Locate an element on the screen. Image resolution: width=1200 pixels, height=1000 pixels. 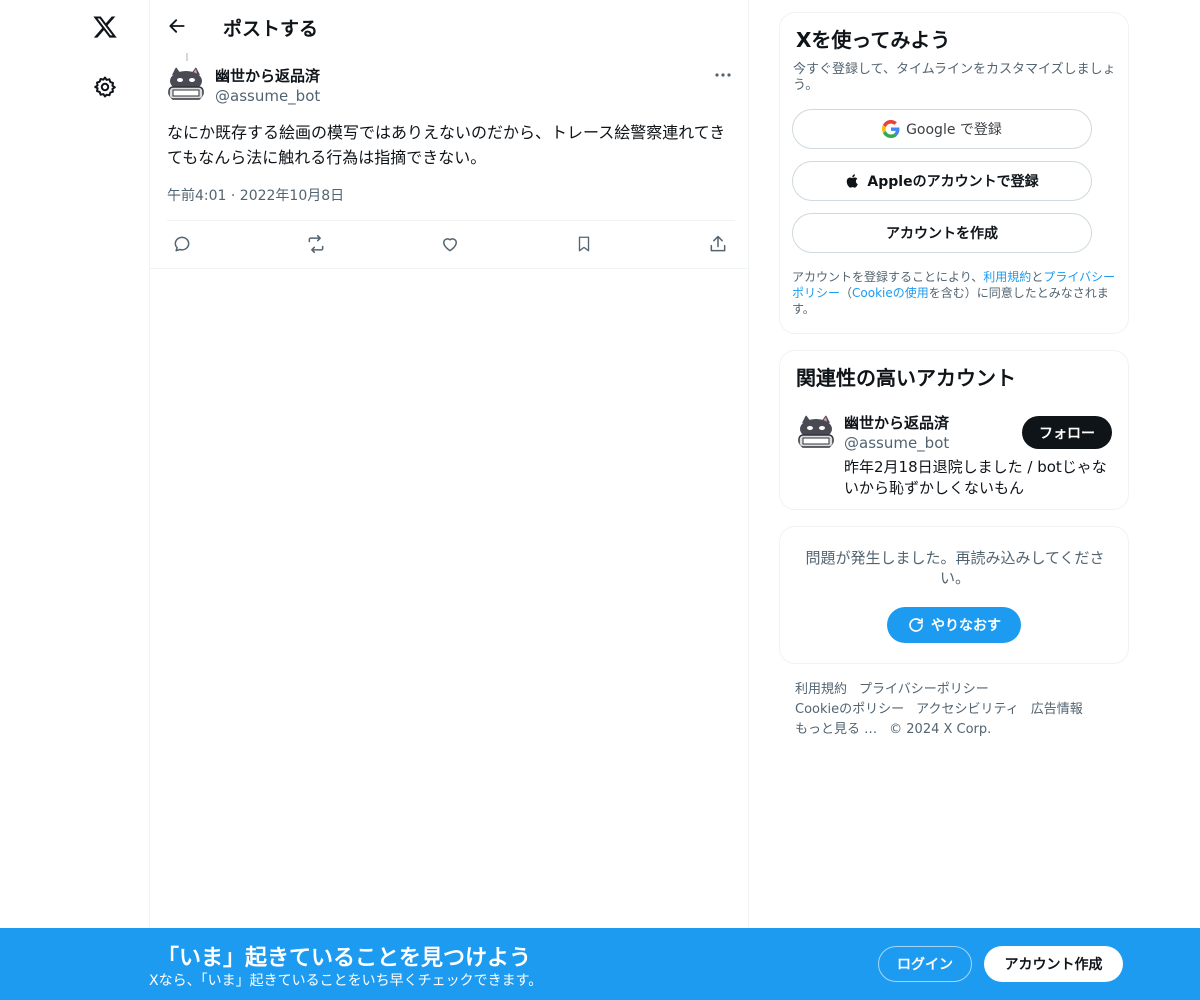
refresh-icon is located at coordinates (916, 625).